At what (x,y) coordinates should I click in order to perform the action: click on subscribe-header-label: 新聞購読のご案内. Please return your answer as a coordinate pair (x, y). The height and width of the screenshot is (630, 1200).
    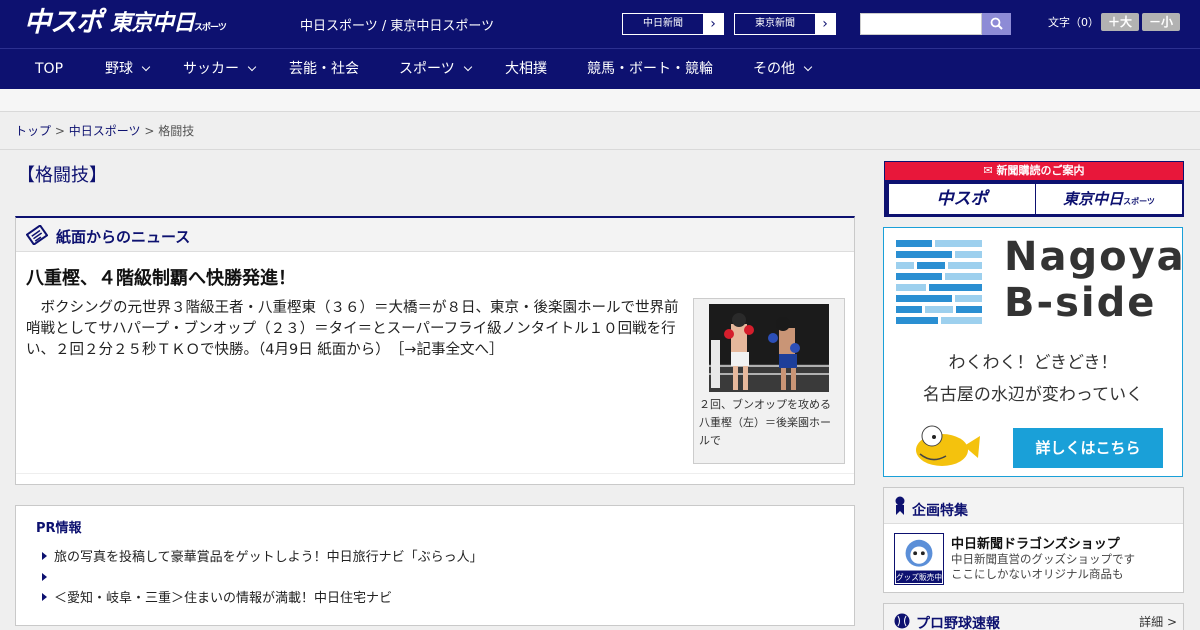
    Looking at the image, I should click on (1040, 170).